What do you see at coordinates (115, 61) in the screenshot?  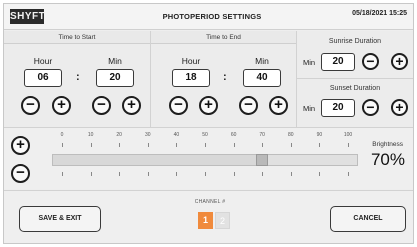 I see `start-min-label: Min` at bounding box center [115, 61].